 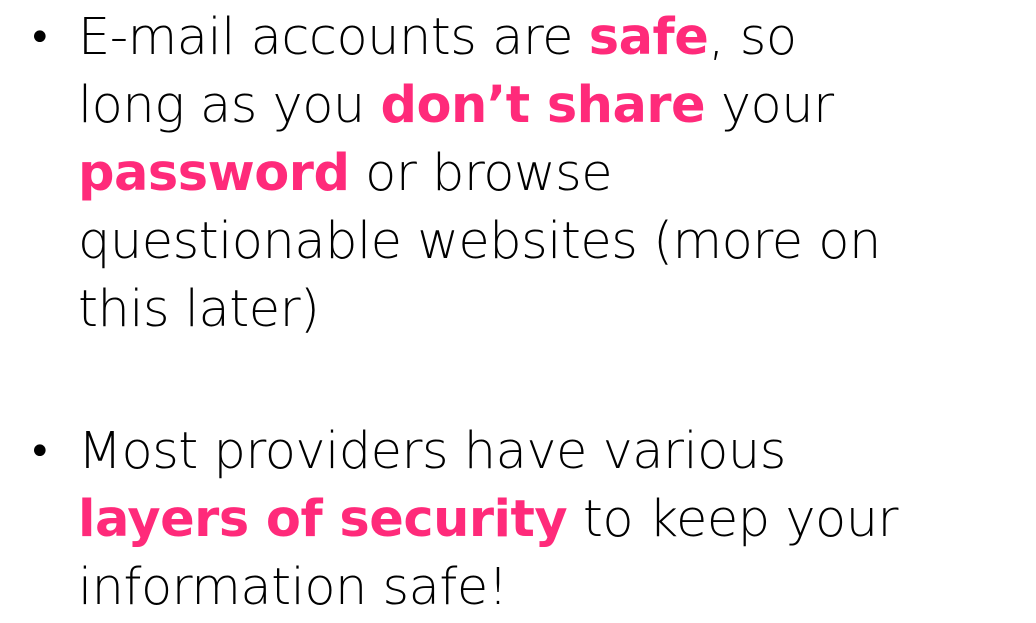 What do you see at coordinates (769, 105) in the screenshot?
I see `text-run: your` at bounding box center [769, 105].